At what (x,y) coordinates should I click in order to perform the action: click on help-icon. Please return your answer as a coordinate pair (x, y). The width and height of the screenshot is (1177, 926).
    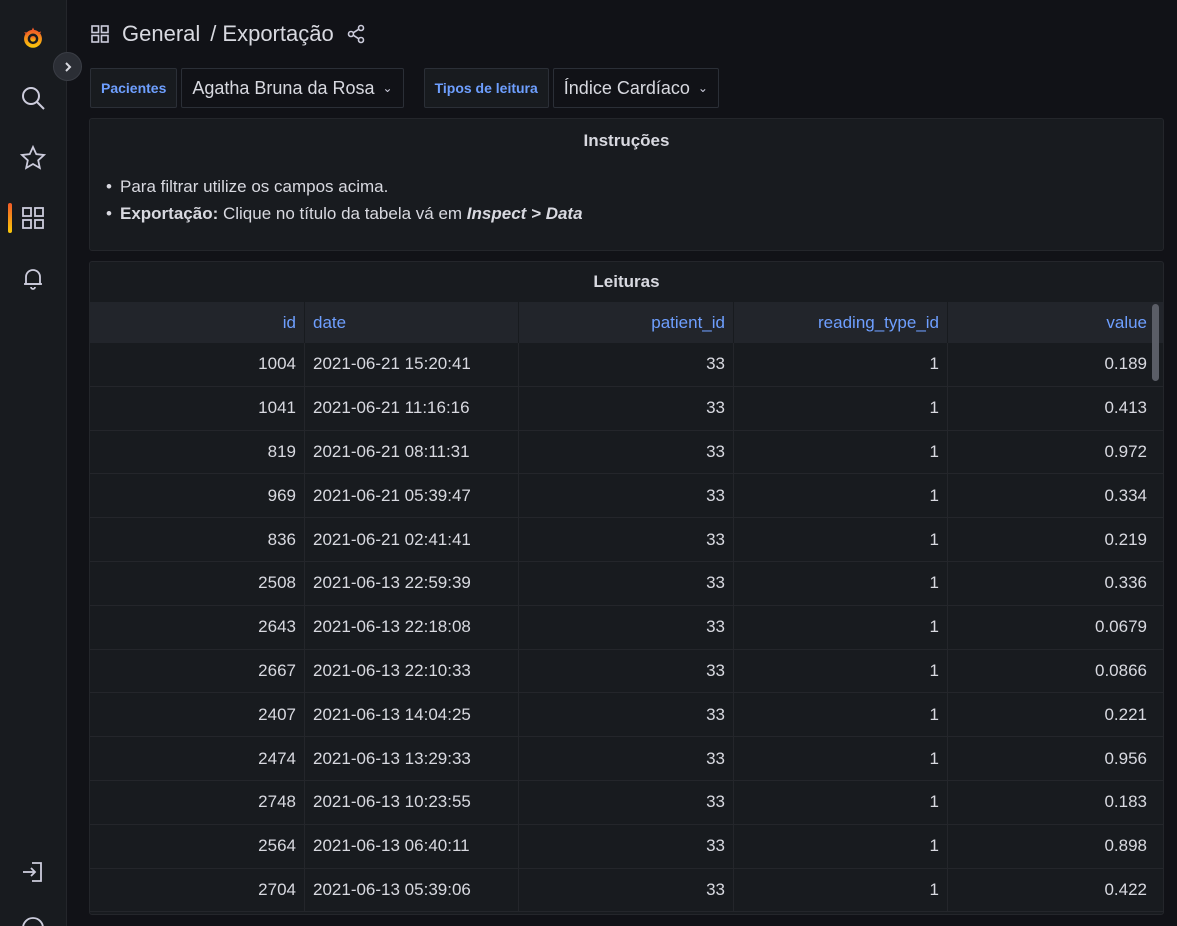
    Looking at the image, I should click on (33, 919).